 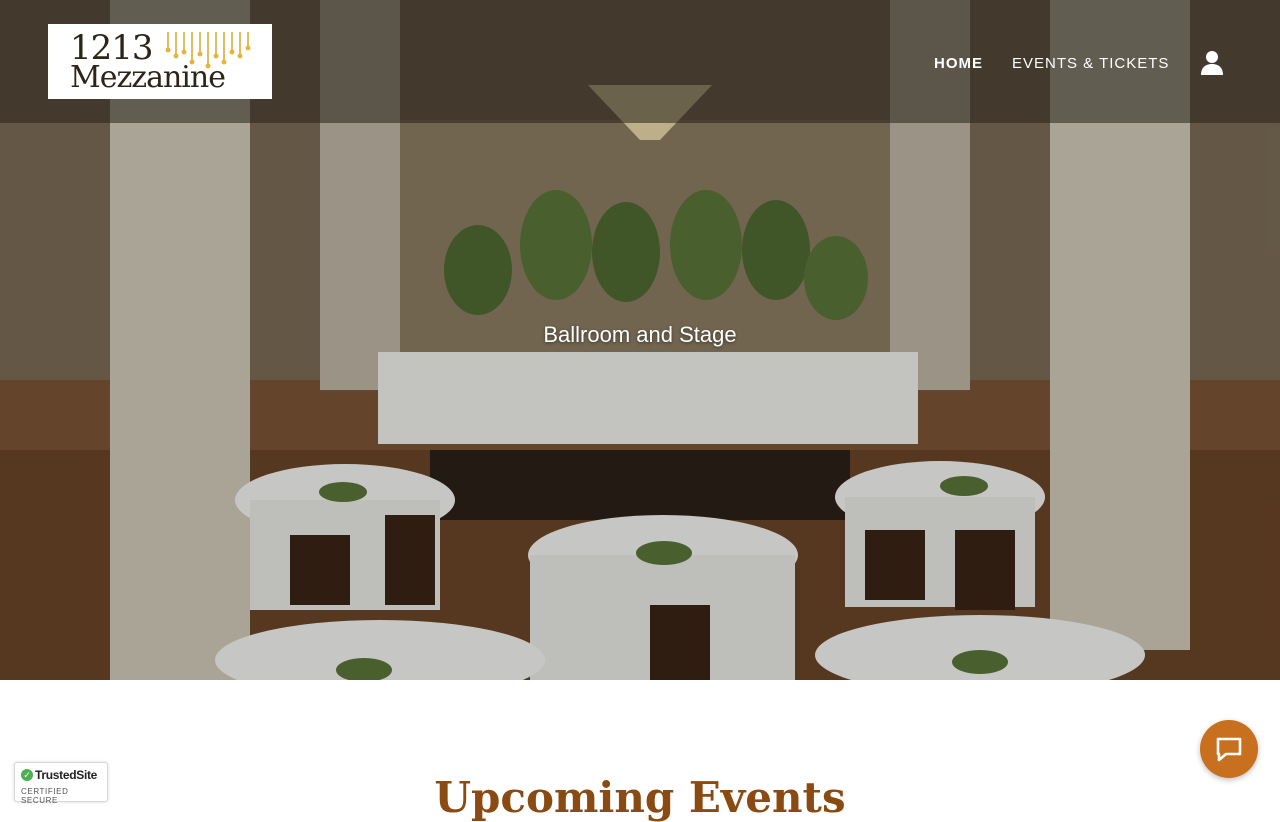 What do you see at coordinates (27, 775) in the screenshot?
I see `check-icon: ✓` at bounding box center [27, 775].